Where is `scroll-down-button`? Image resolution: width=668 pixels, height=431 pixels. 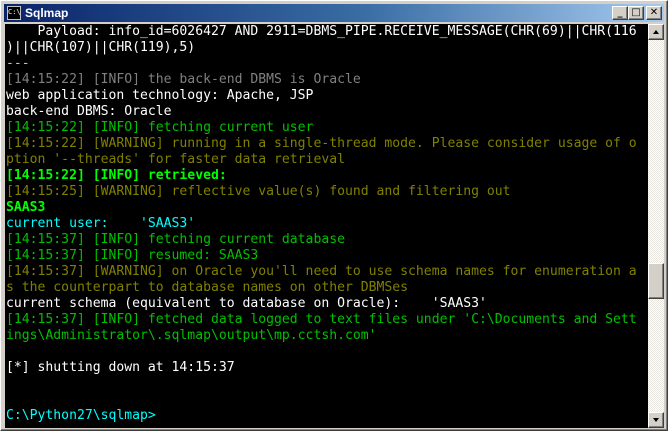
scroll-down-button is located at coordinates (656, 420).